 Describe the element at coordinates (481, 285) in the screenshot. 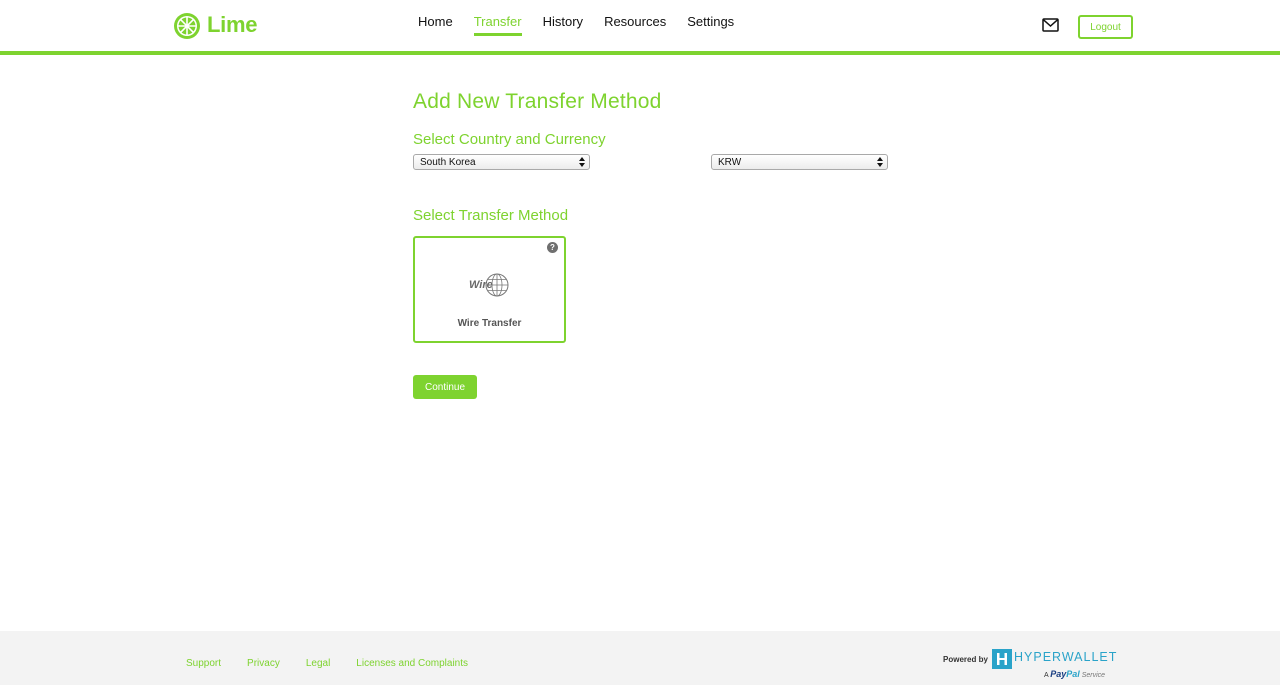

I see `wire-logo-text: Wire` at that location.